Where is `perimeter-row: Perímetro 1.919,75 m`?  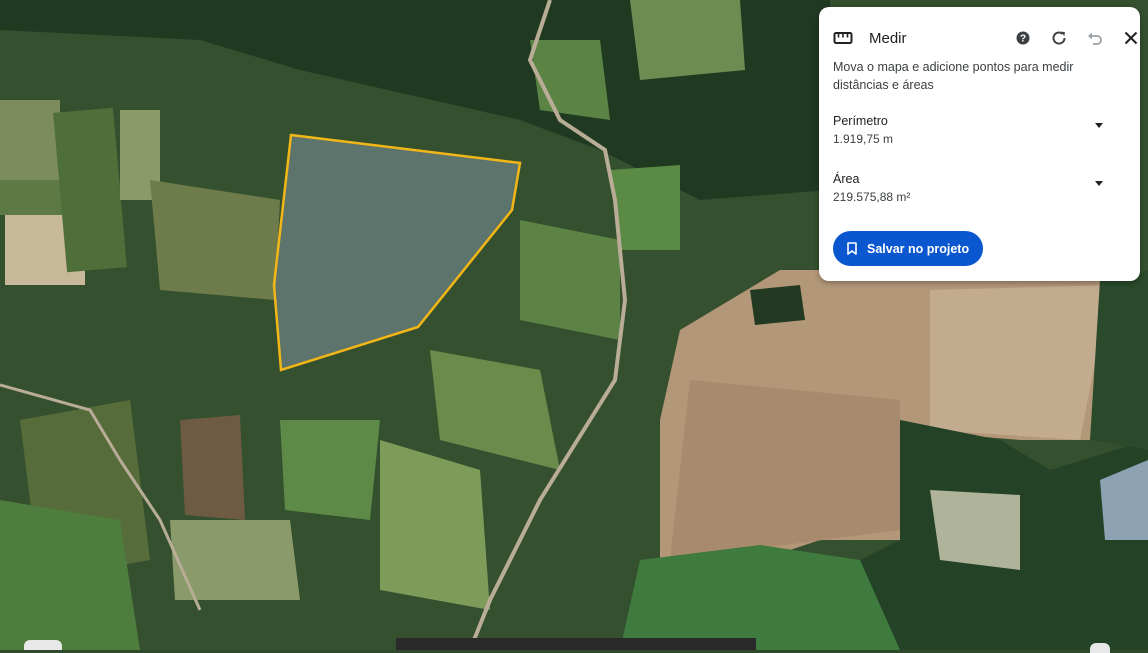
perimeter-row: Perímetro 1.919,75 m is located at coordinates (978, 130).